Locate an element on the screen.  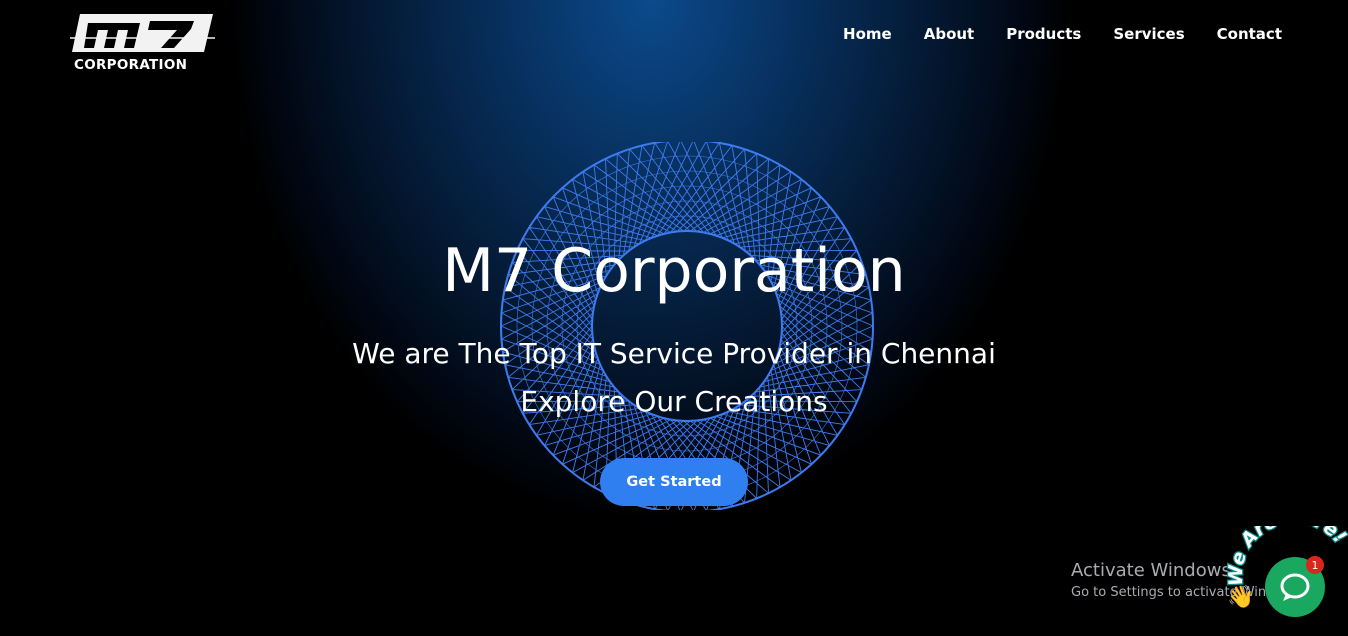
chat-bubble-icon is located at coordinates (1295, 587).